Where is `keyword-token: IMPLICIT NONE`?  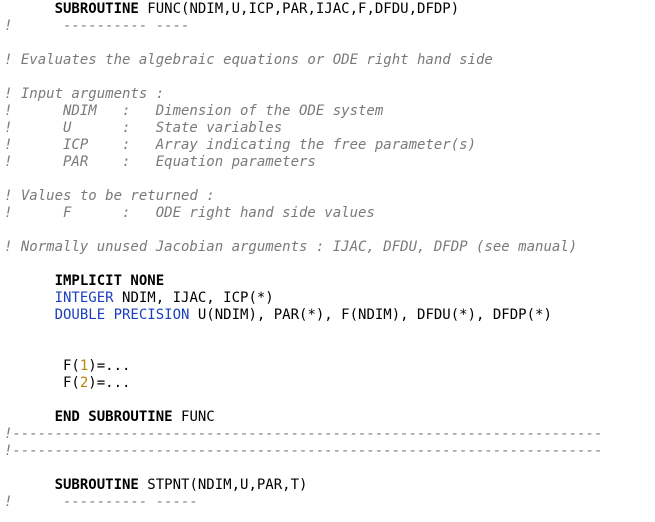 keyword-token: IMPLICIT NONE is located at coordinates (109, 281).